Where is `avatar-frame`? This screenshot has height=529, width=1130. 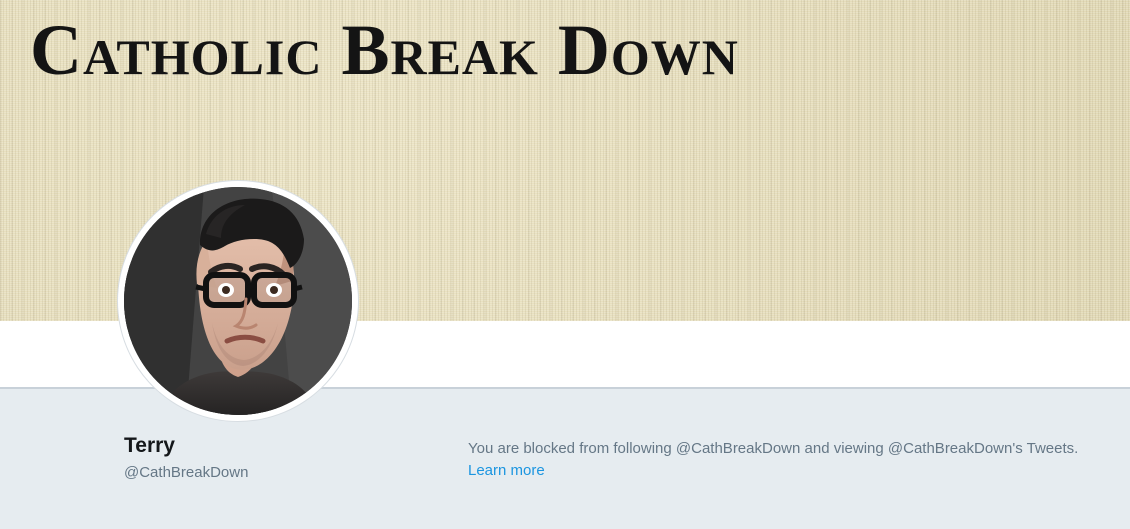
avatar-frame is located at coordinates (238, 301).